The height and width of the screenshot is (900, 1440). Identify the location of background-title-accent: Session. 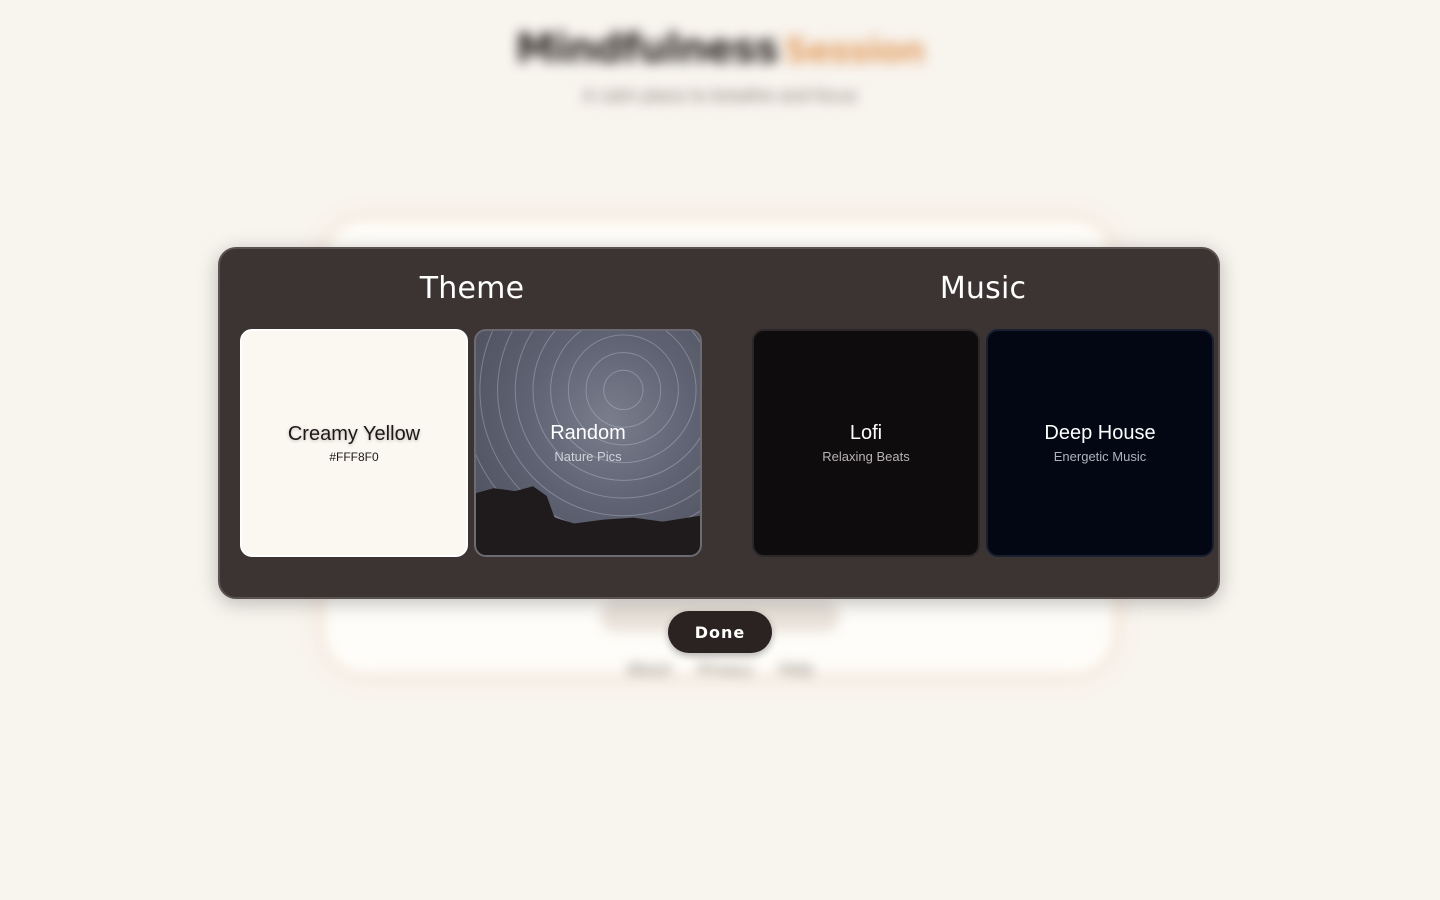
(854, 51).